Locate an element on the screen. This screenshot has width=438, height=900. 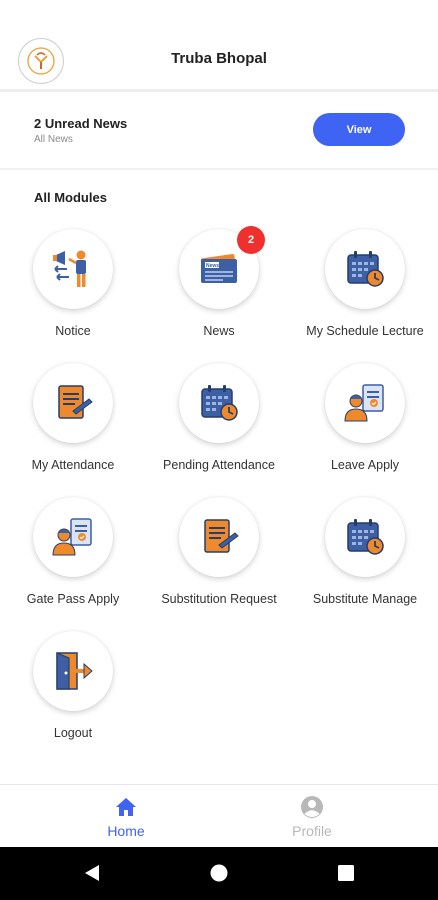
module-substitute-manage: Substitute Manage is located at coordinates (365, 557).